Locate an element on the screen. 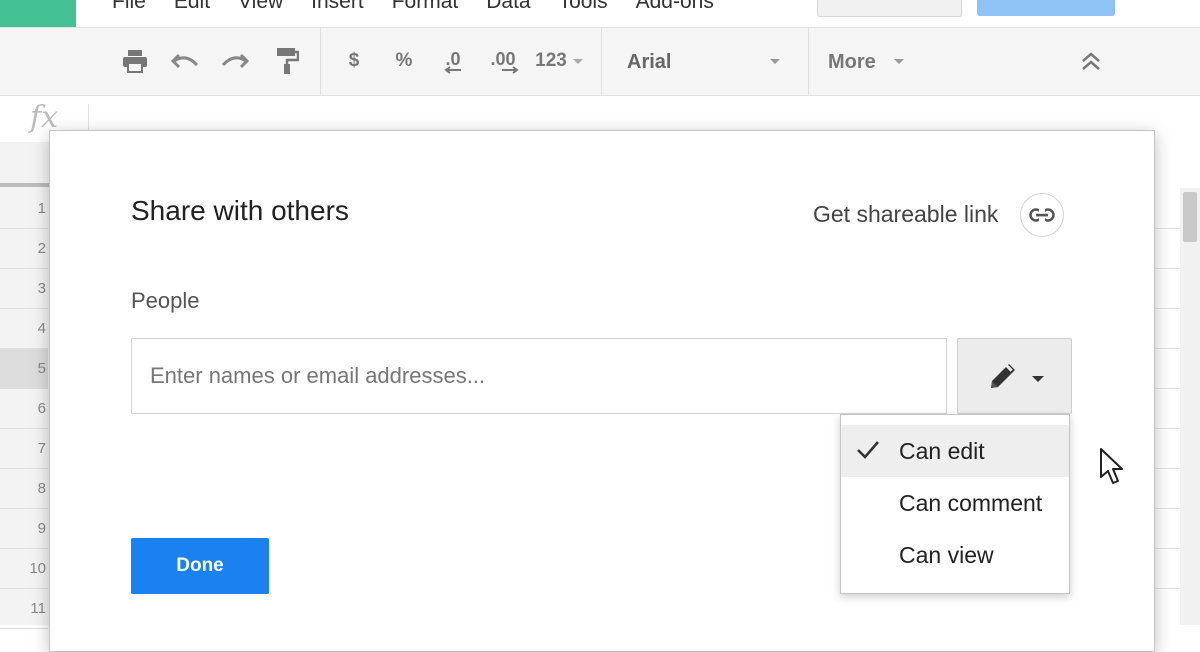 The image size is (1200, 652). menu-item-label: Can comment is located at coordinates (971, 503).